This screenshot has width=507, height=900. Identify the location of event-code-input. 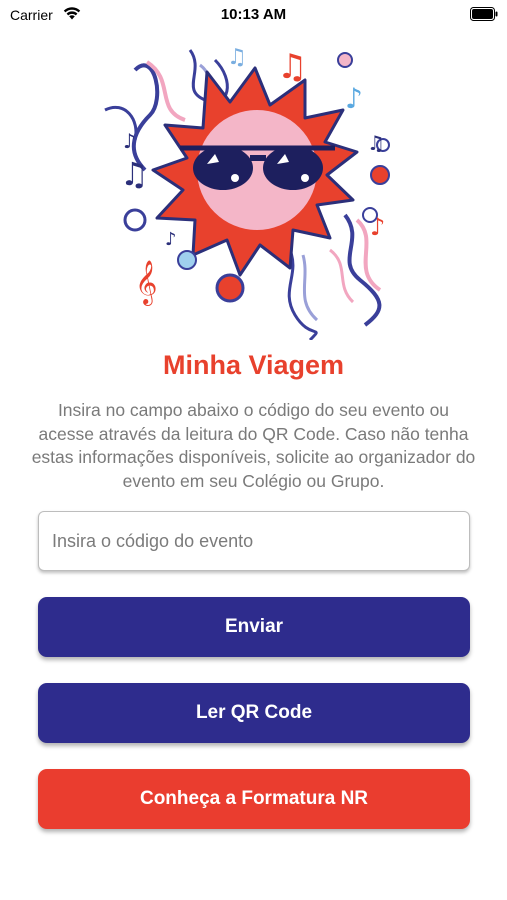
(254, 541).